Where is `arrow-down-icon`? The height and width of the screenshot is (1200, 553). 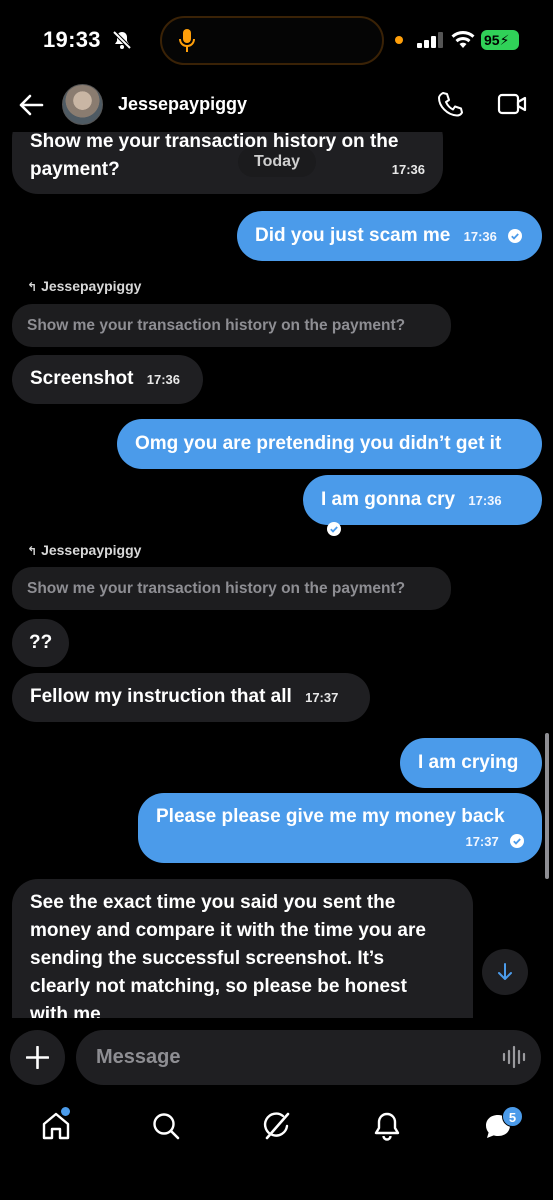 arrow-down-icon is located at coordinates (505, 971).